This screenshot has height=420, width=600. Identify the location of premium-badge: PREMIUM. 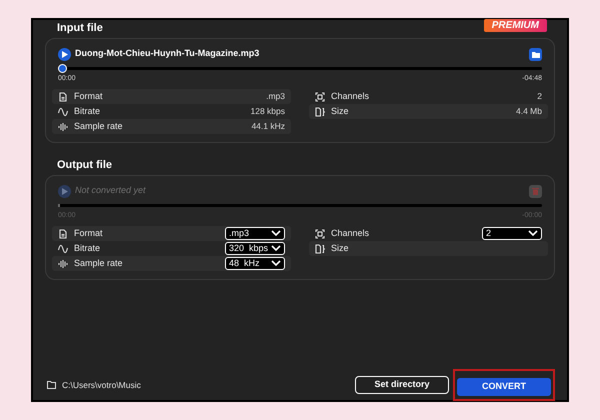
(515, 25).